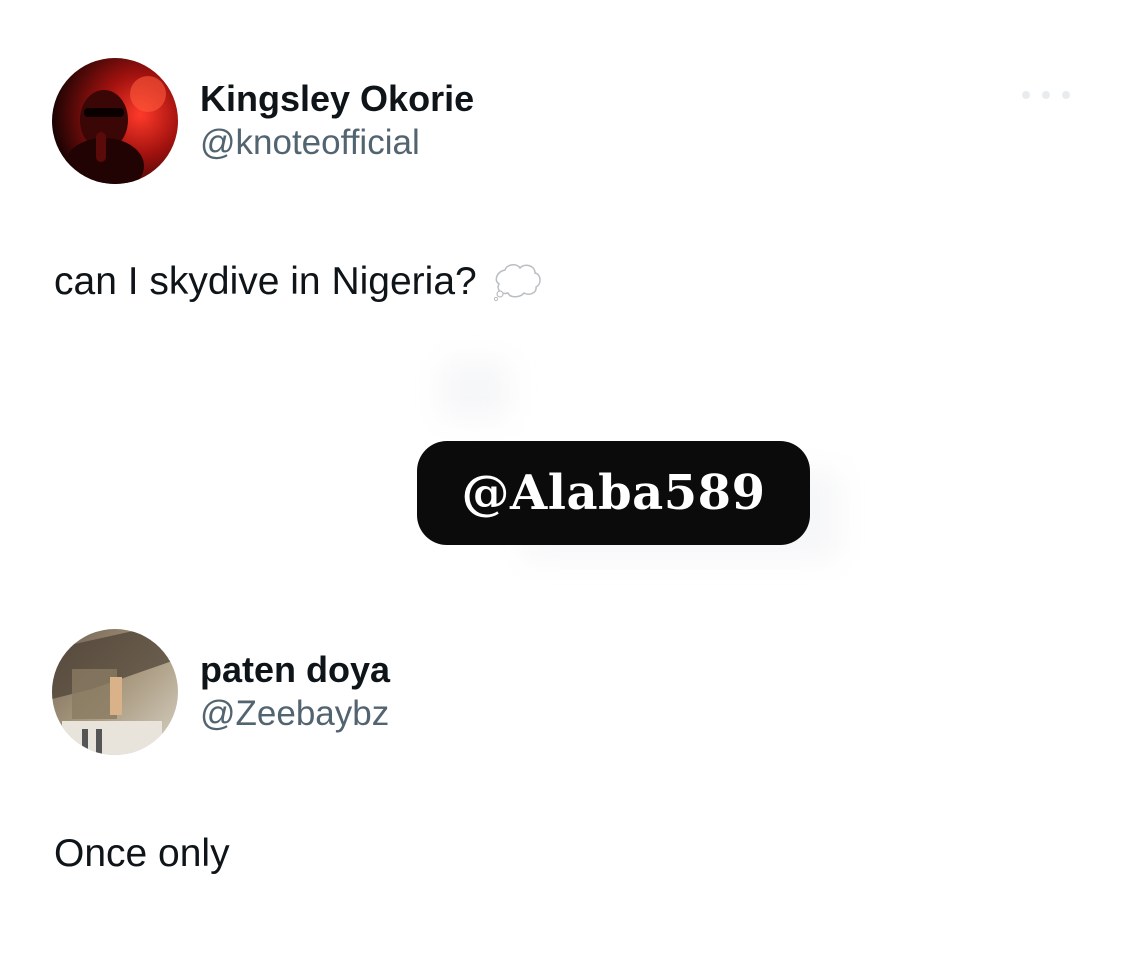  I want to click on reply-text: Once only, so click(142, 854).